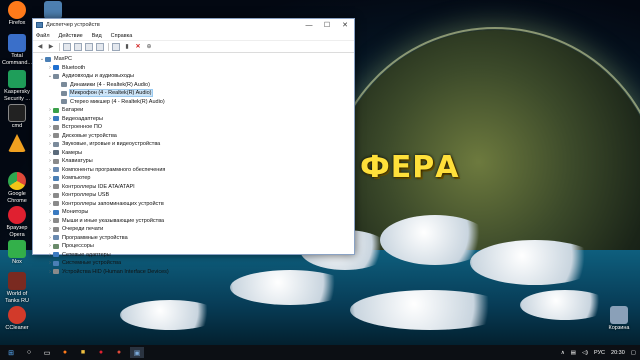  Describe the element at coordinates (117, 101) in the screenshot. I see `tree-node-label: Стерео микшер (4 - Realtek(R) Audio)` at that location.